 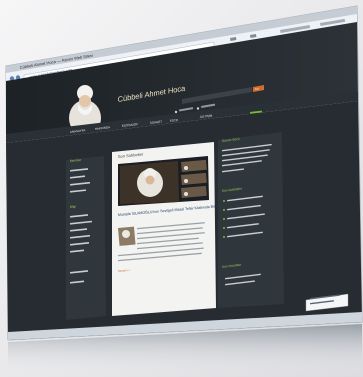 What do you see at coordinates (73, 206) in the screenshot?
I see `left-menu-title-2: Bilgi` at bounding box center [73, 206].